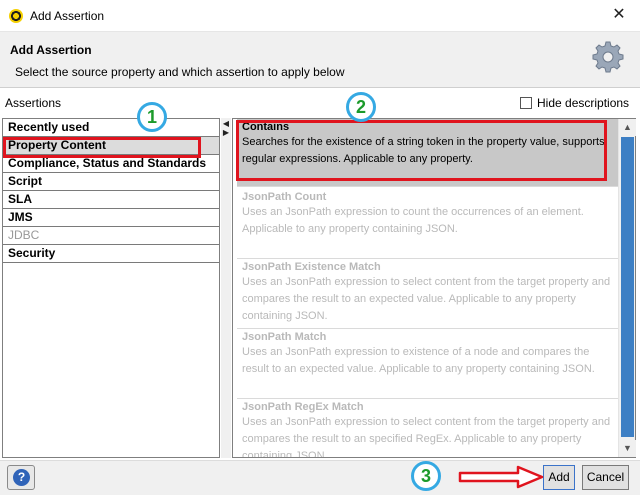 The width and height of the screenshot is (640, 495). Describe the element at coordinates (152, 117) in the screenshot. I see `step-1-badge: 1` at that location.